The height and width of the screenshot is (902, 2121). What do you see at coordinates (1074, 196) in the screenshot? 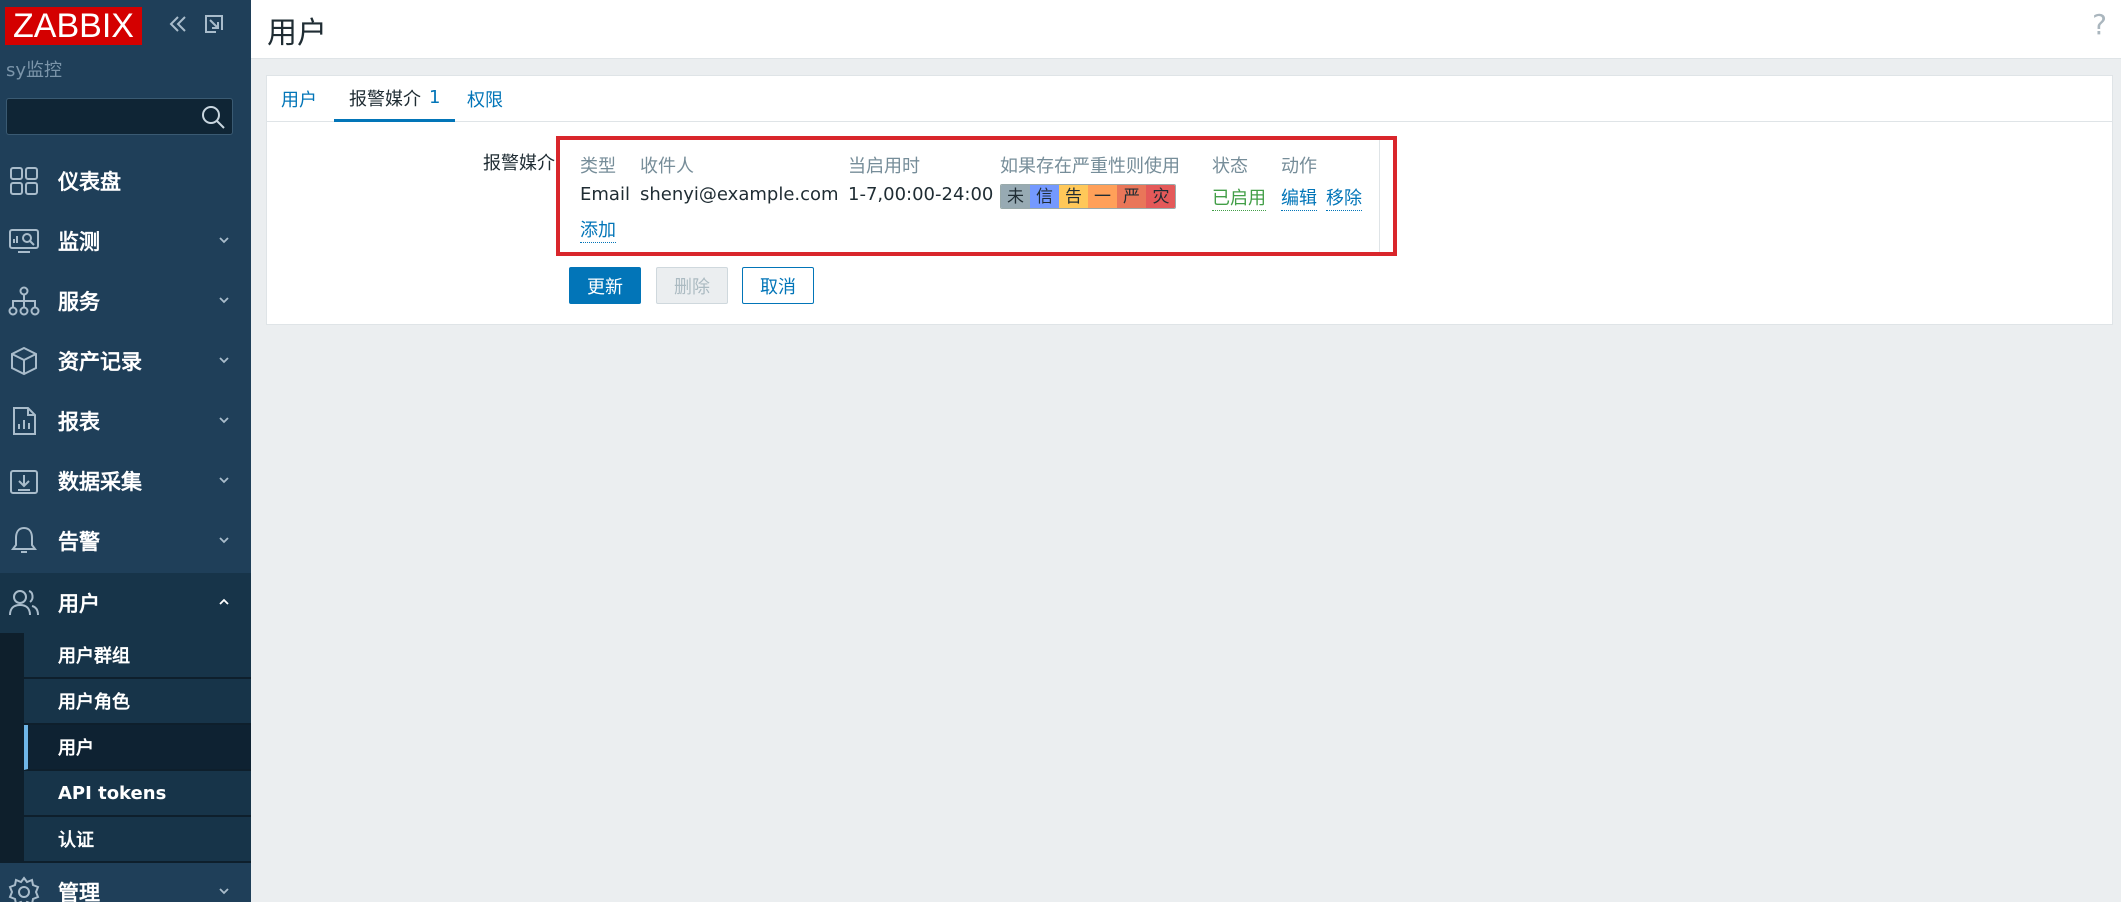
I see `severity-warning: 告` at bounding box center [1074, 196].